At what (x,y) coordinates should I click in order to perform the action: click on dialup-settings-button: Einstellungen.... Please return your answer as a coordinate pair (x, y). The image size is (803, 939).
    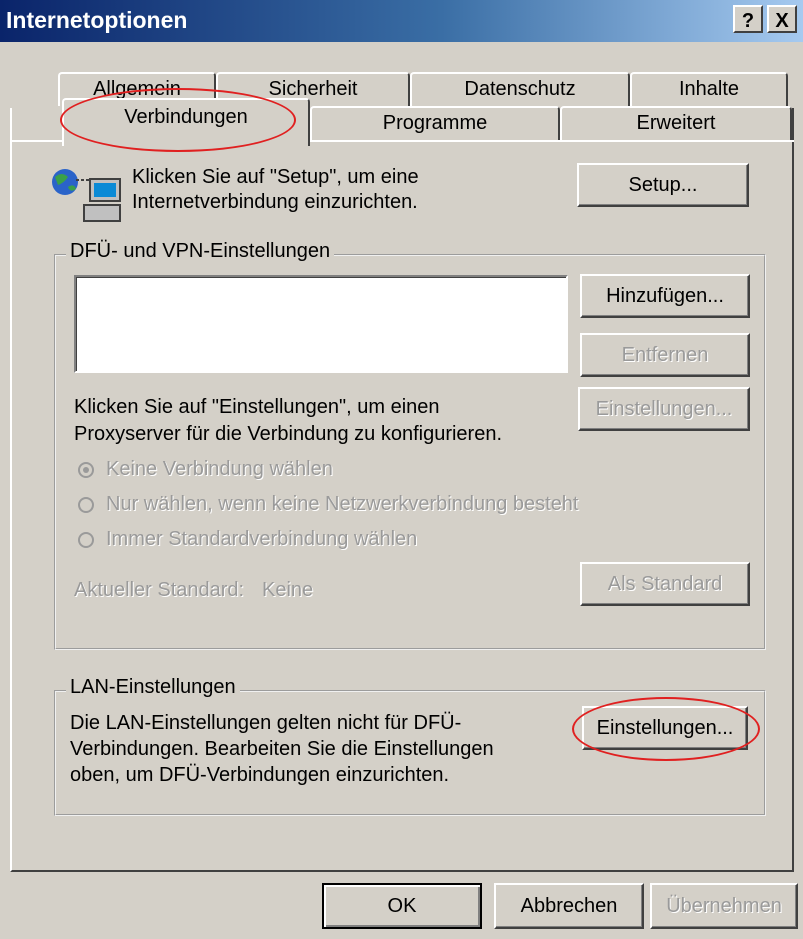
    Looking at the image, I should click on (664, 409).